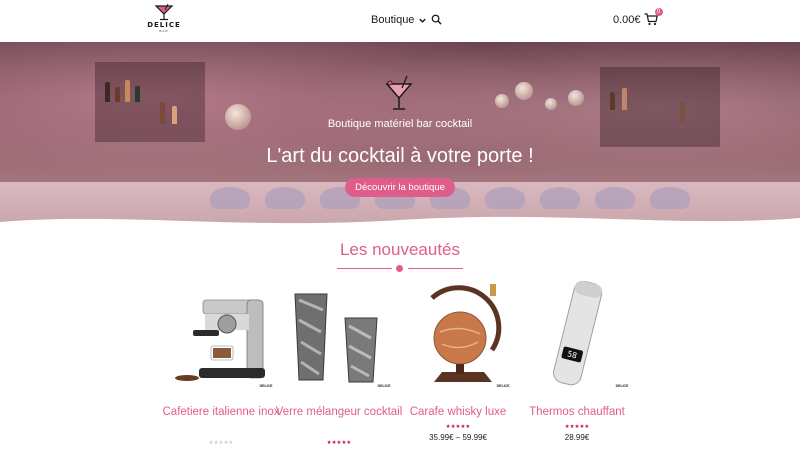 This screenshot has width=800, height=450. I want to click on product-card: DELICE Cafetiere italienne inox ★★★★★, so click(221, 363).